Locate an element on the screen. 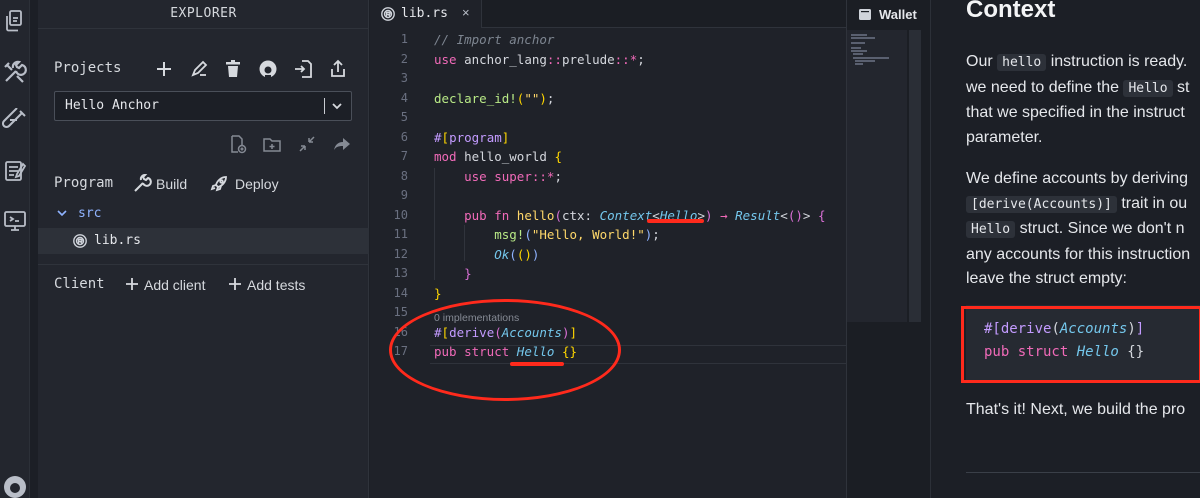 This screenshot has width=1200, height=498. share-icon is located at coordinates (342, 144).